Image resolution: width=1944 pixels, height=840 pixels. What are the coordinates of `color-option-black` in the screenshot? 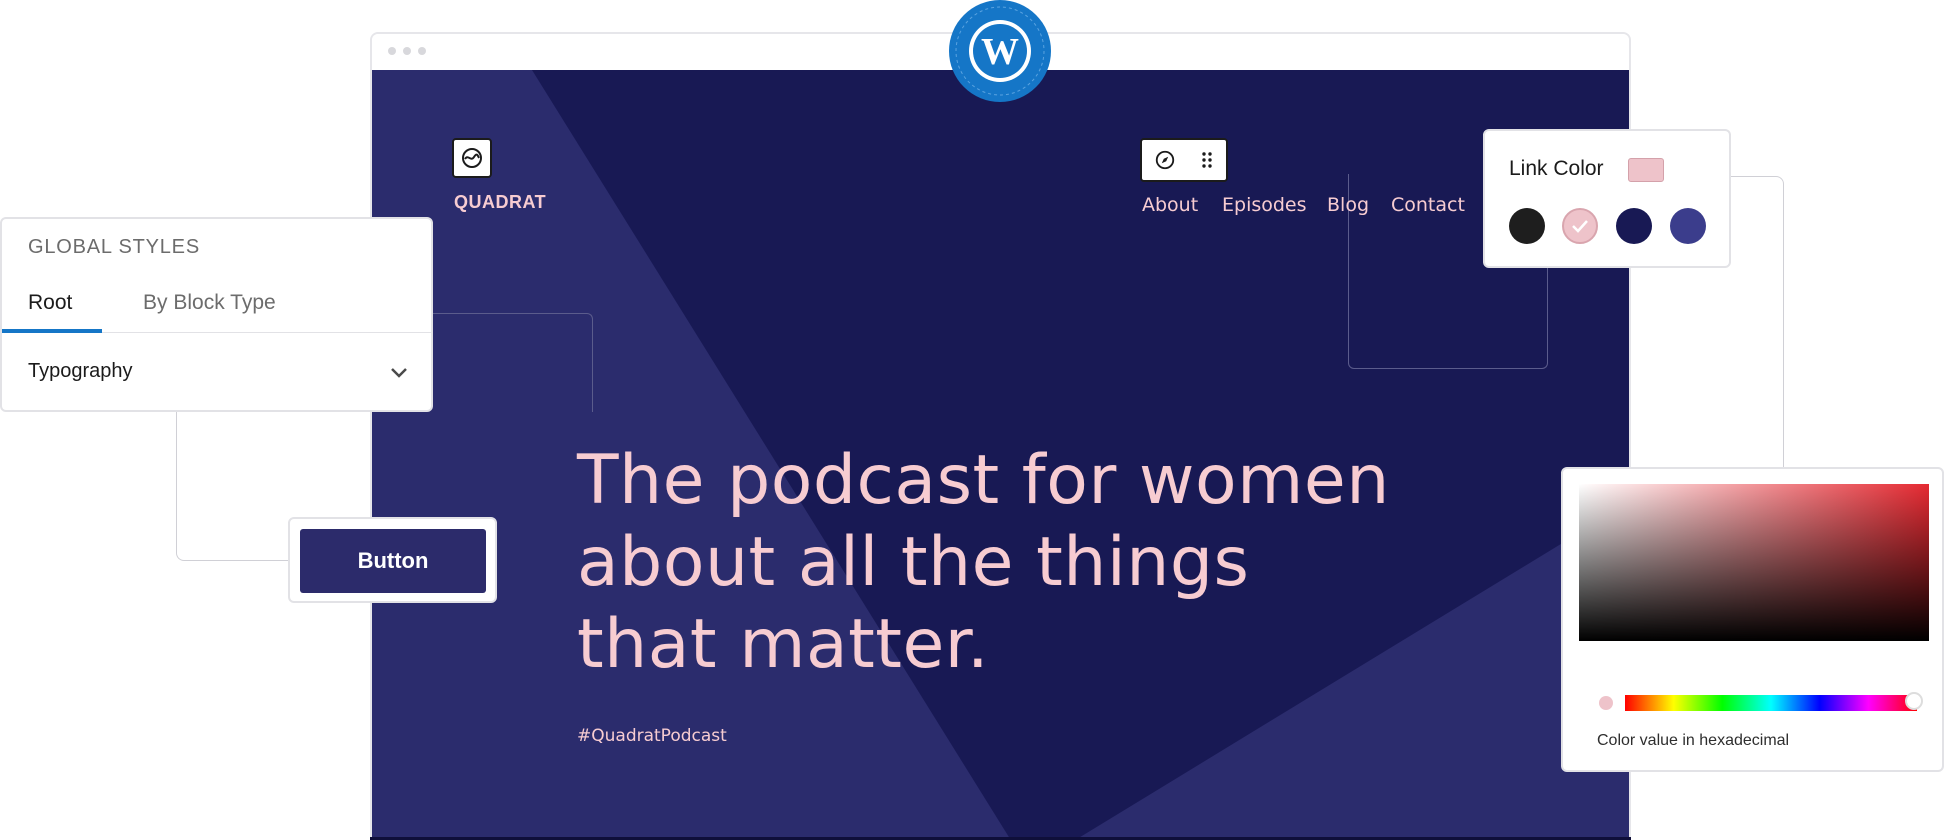 It's located at (1527, 226).